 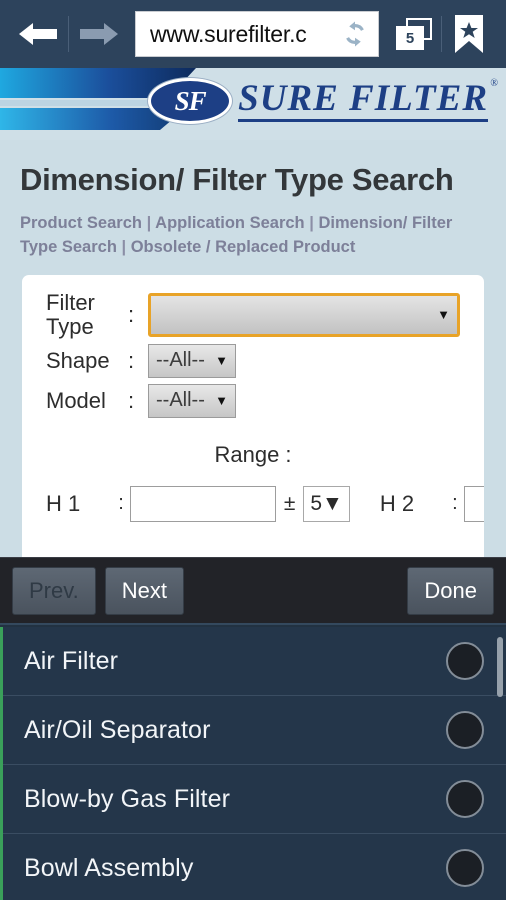 I want to click on forward-button, so click(x=98, y=34).